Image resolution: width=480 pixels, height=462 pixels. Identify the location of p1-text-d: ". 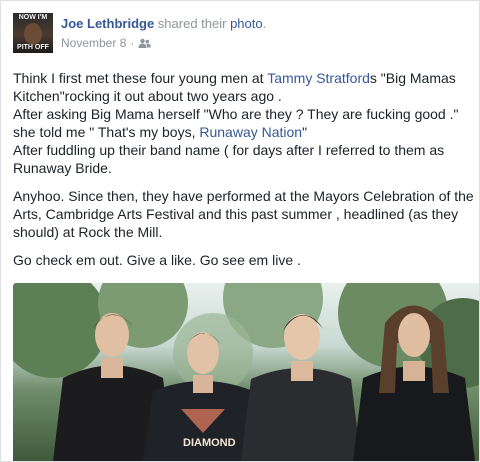
(305, 132).